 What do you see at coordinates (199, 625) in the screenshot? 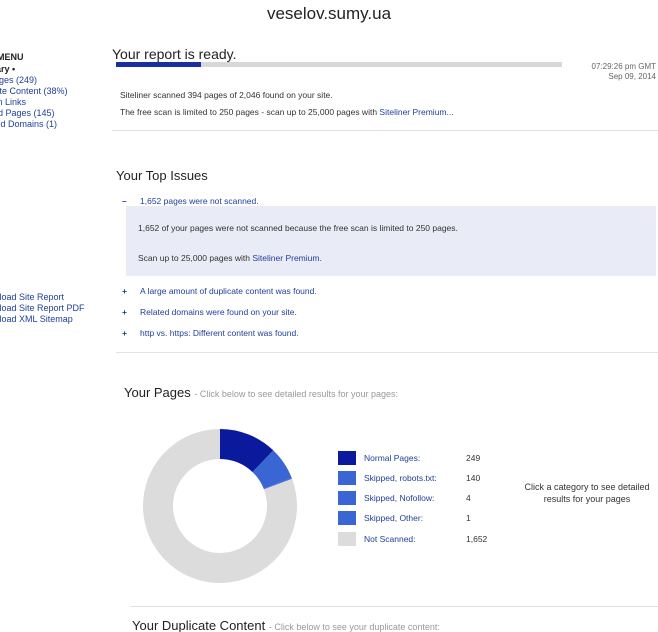
I see `duplicate-content-title: Your Duplicate Content` at bounding box center [199, 625].